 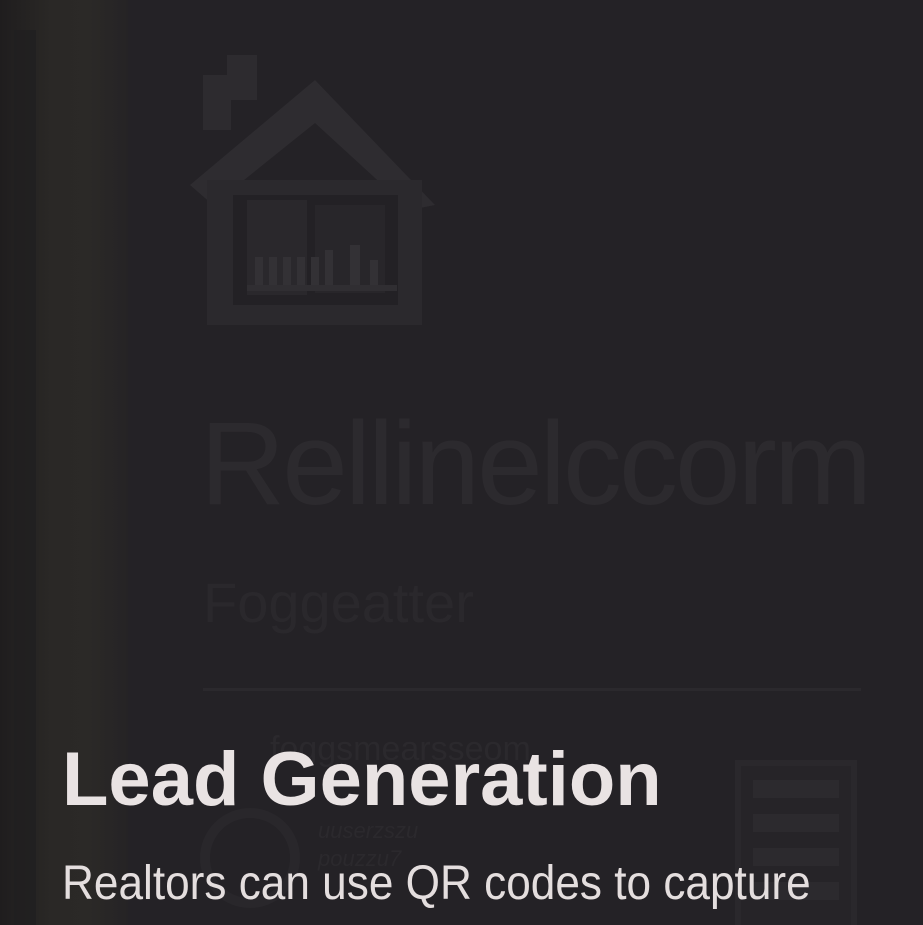 I want to click on background-brand-text: Rellinelccorm, so click(x=536, y=464).